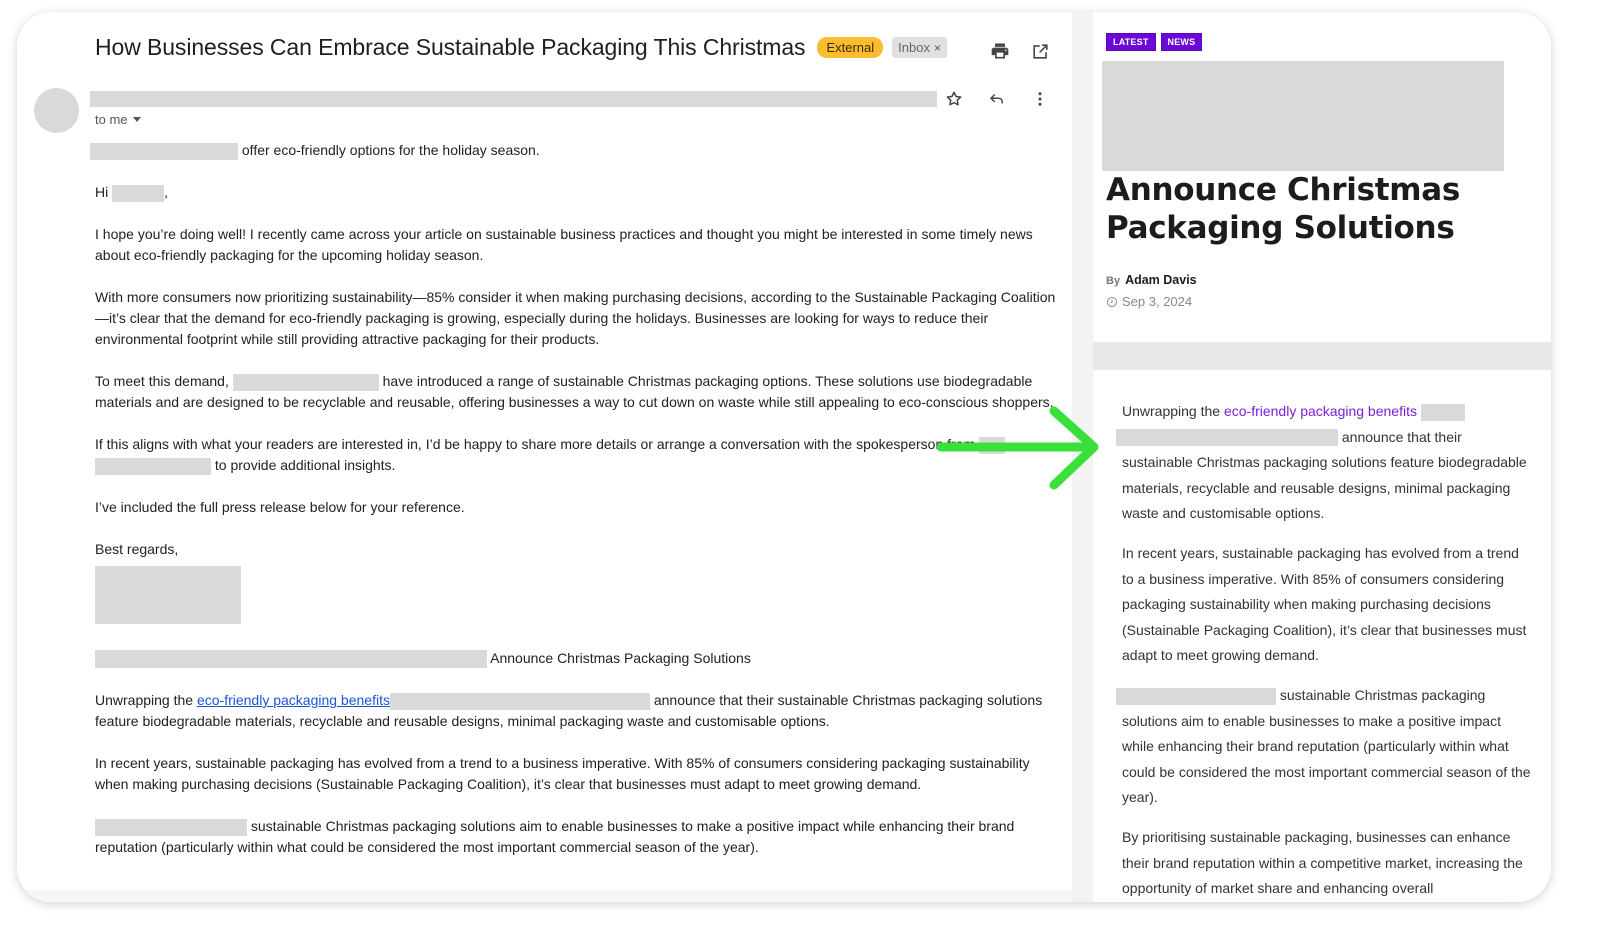 This screenshot has height=940, width=1600. I want to click on more-options-button, so click(1040, 99).